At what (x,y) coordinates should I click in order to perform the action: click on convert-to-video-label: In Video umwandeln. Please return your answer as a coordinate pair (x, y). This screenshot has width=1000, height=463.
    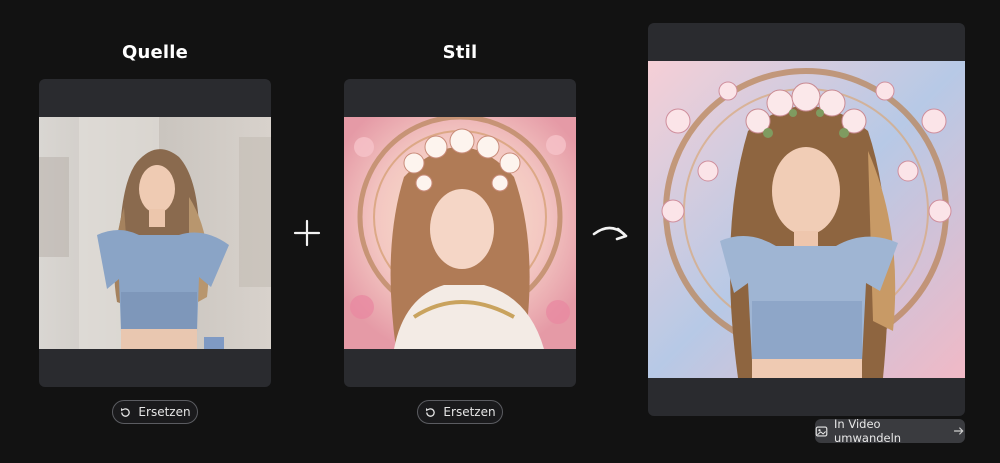
    Looking at the image, I should click on (868, 431).